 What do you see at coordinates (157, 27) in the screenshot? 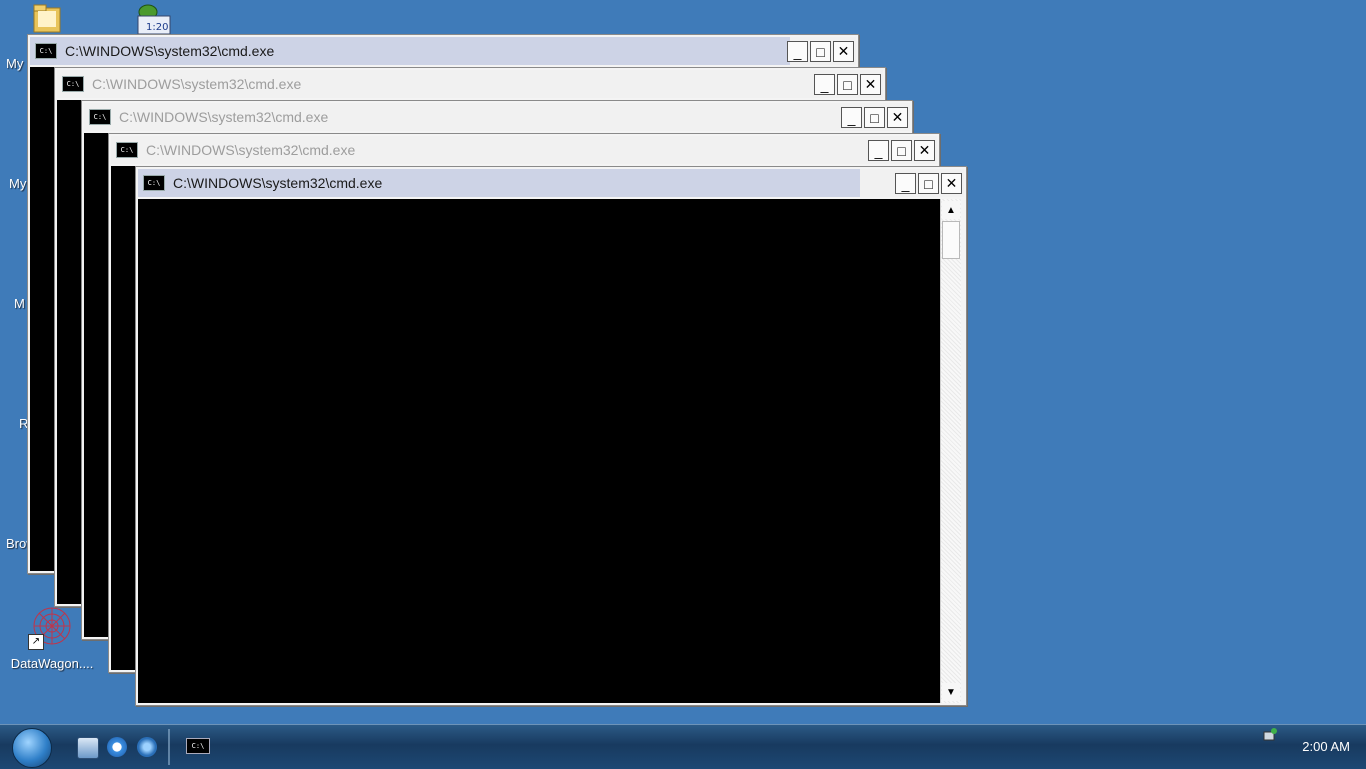
I see `svg-text: 1:20` at bounding box center [157, 27].